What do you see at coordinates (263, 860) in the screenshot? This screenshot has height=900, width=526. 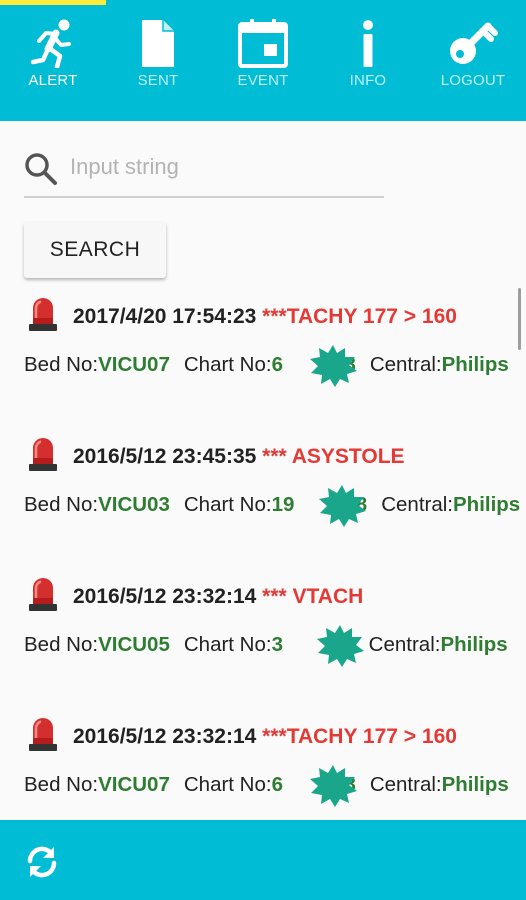 I see `bottom-bar` at bounding box center [263, 860].